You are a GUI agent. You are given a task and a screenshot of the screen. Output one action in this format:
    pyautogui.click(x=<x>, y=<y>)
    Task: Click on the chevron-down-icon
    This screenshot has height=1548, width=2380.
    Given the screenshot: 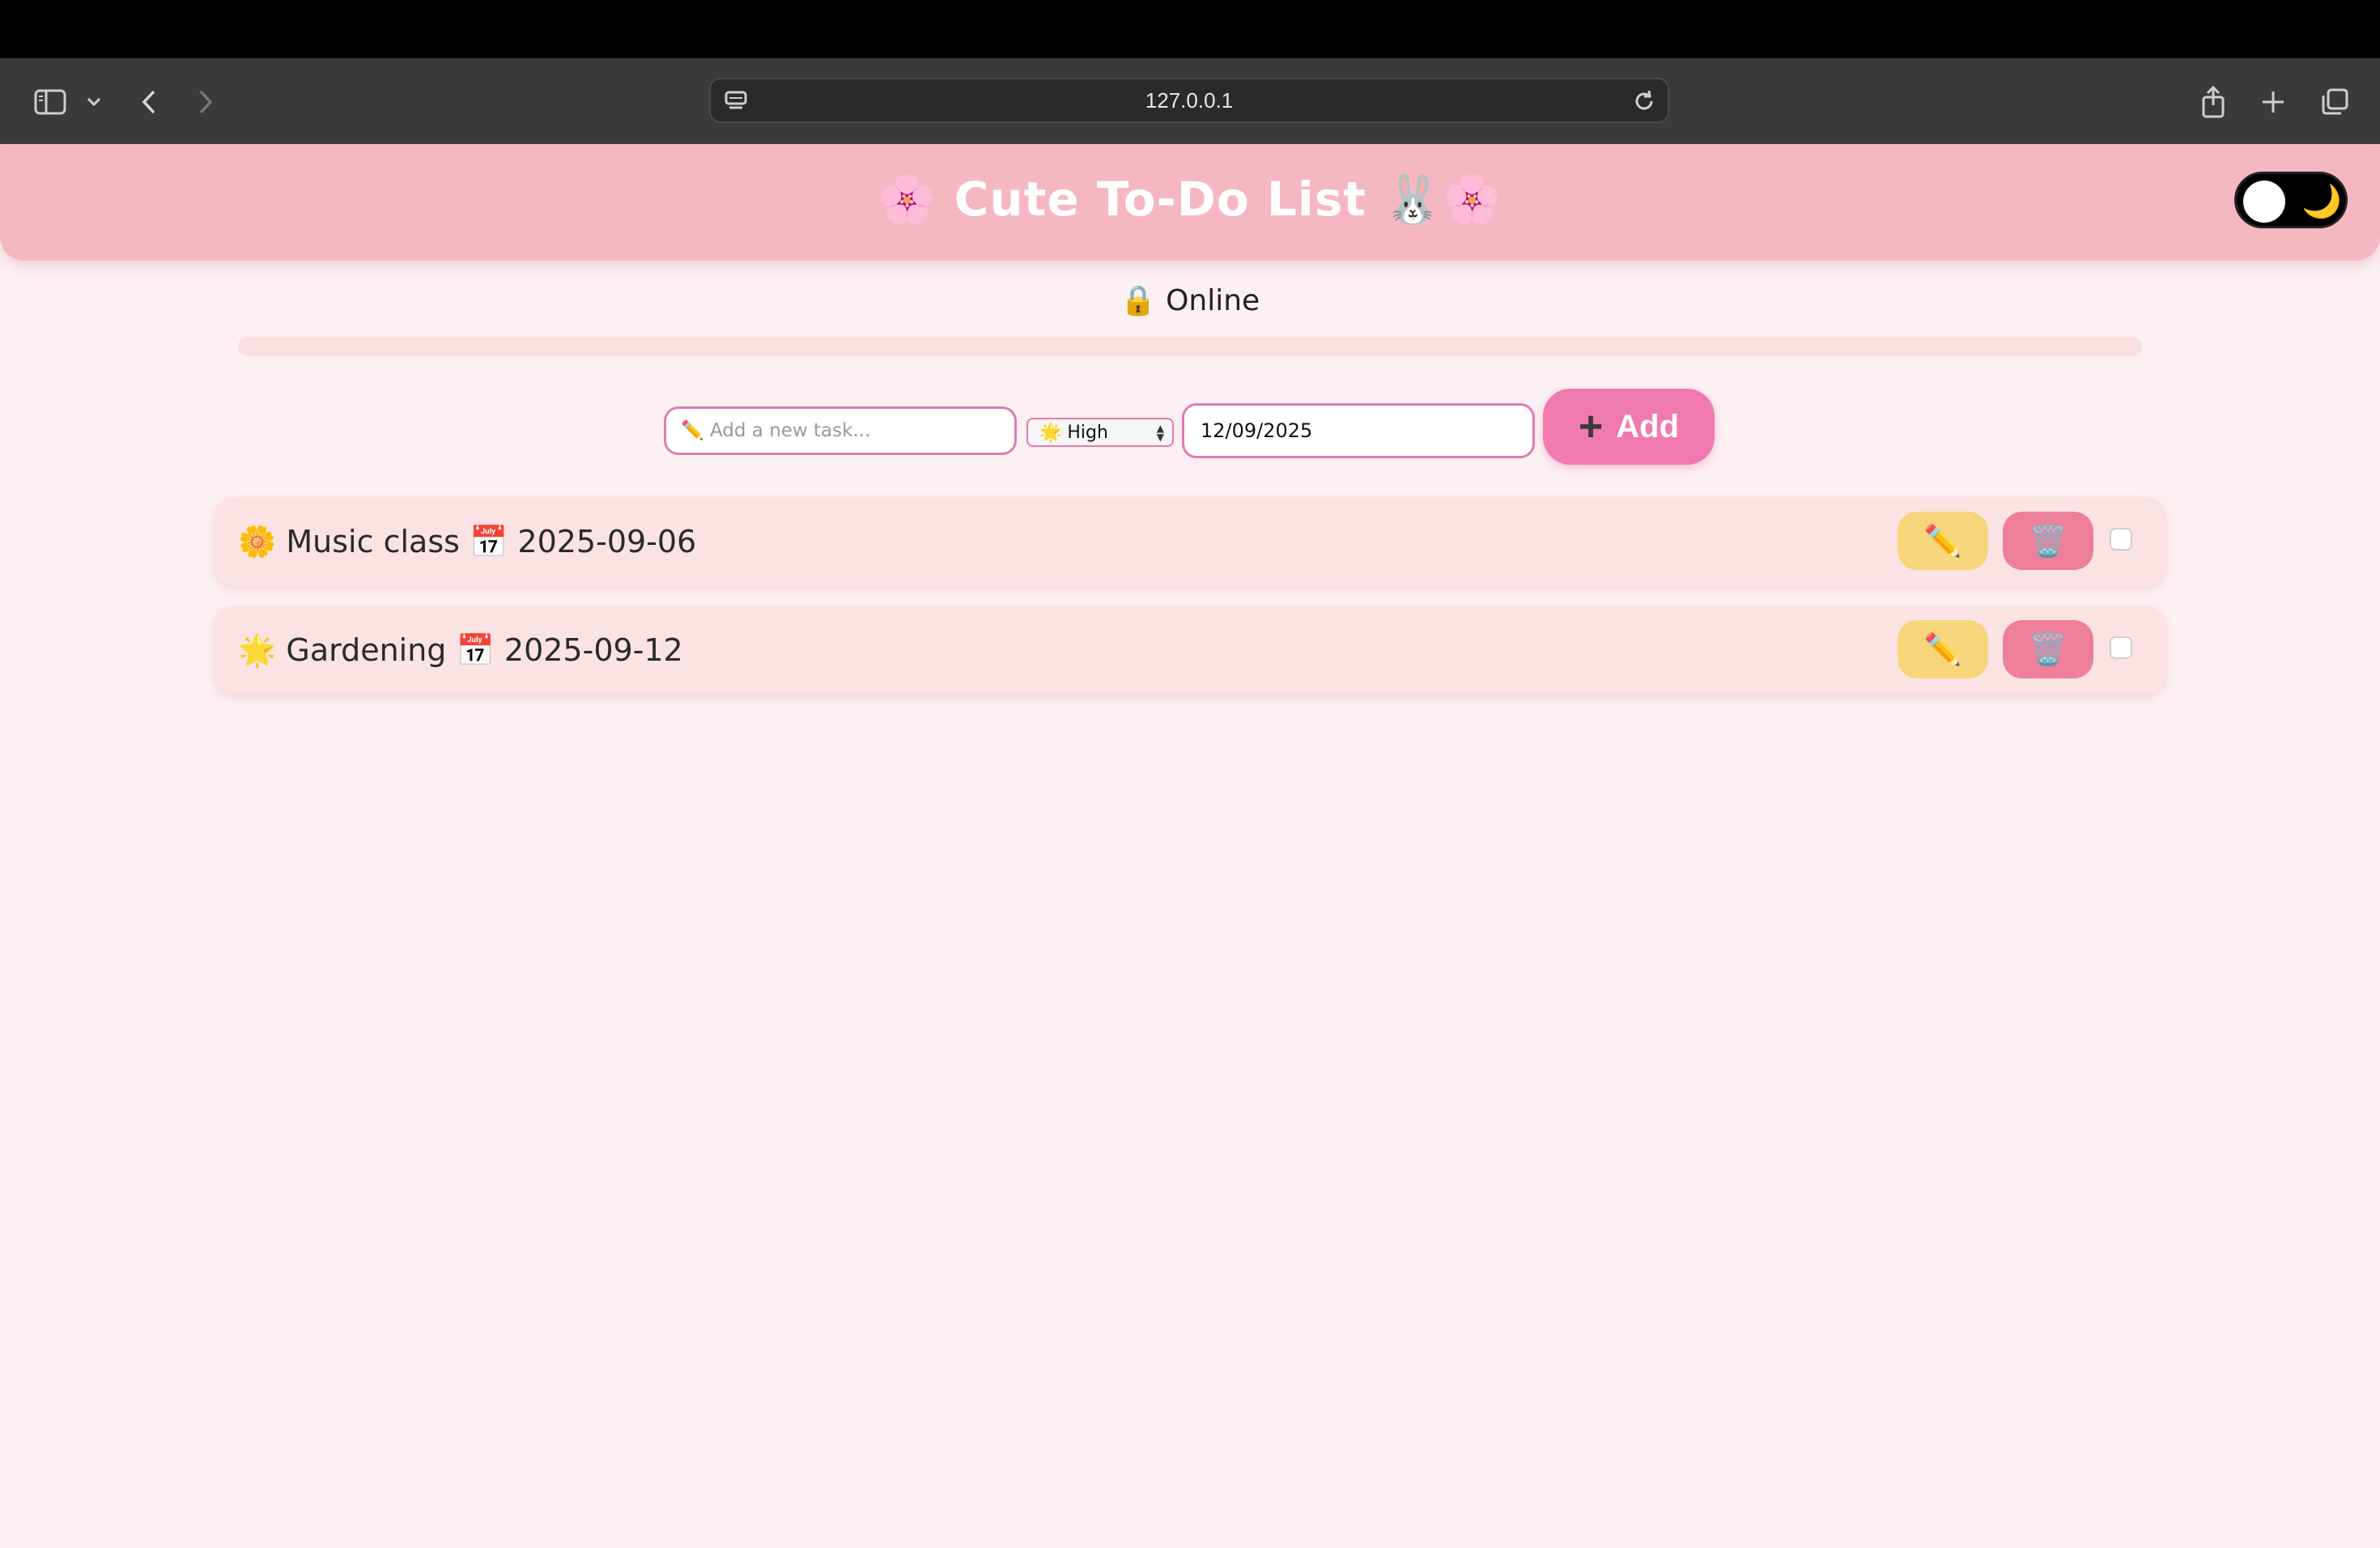 What is the action you would take?
    pyautogui.click(x=94, y=102)
    